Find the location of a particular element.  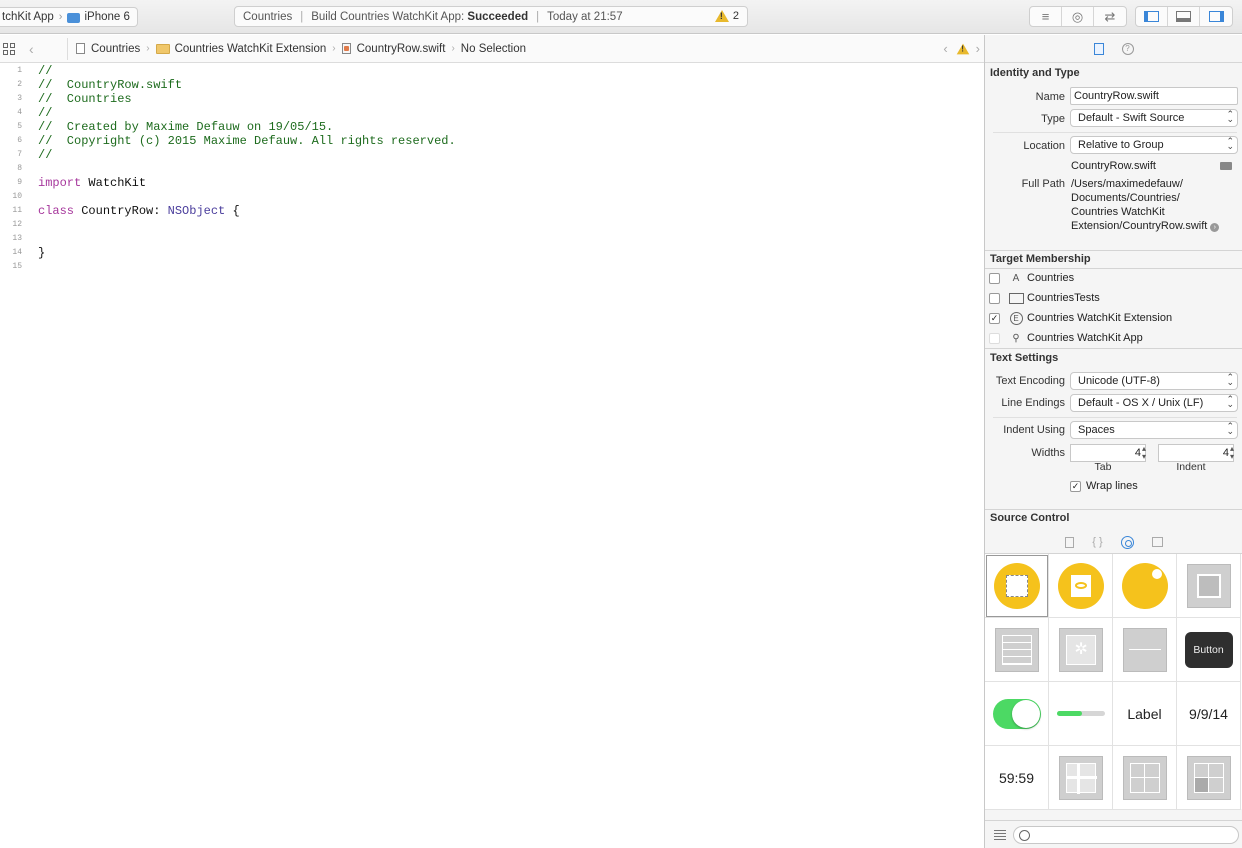

scheme-selector: tchKit App › iPhone 6 is located at coordinates (69, 17).